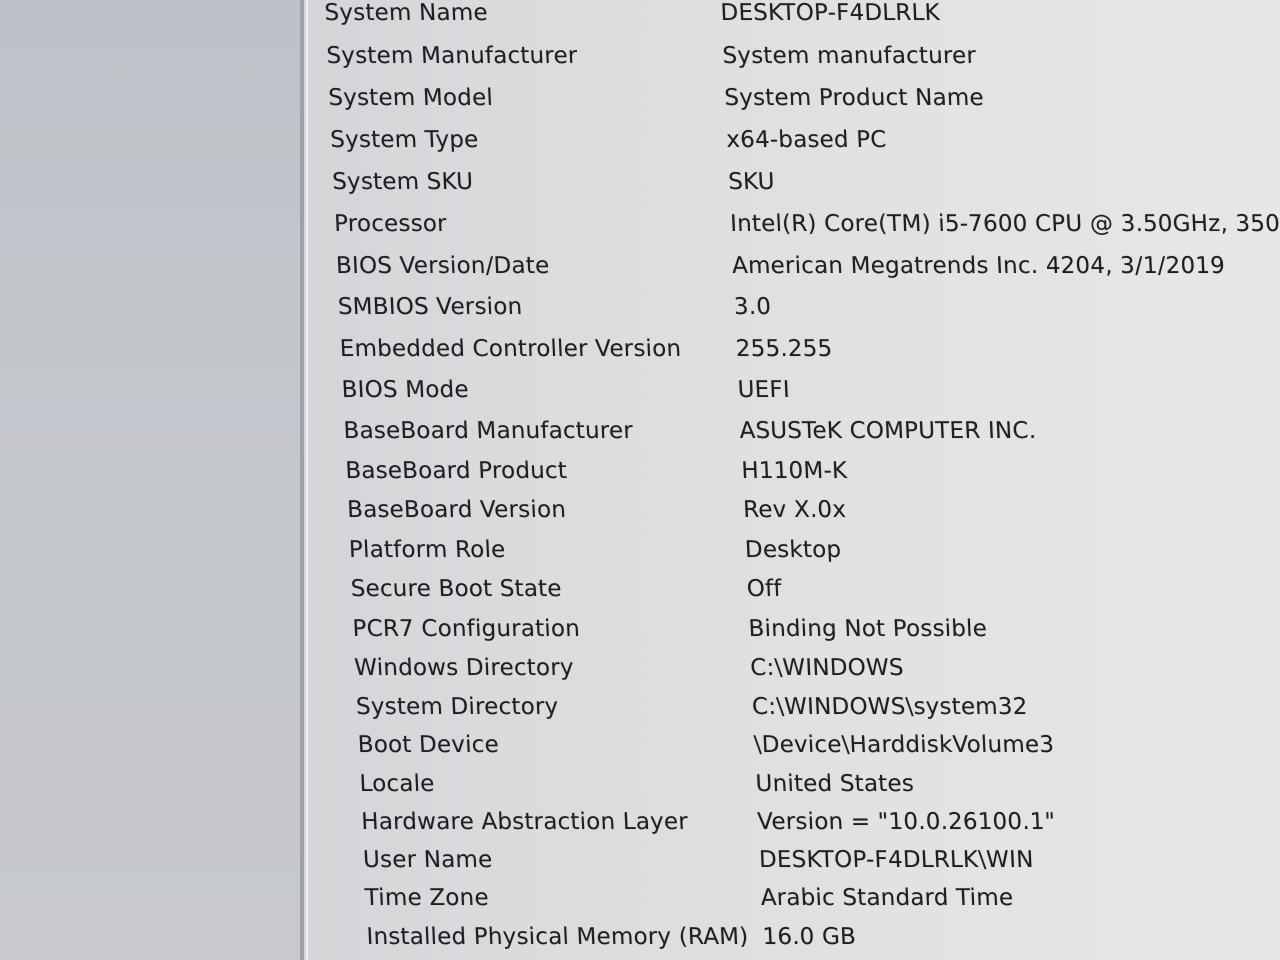 This screenshot has width=1280, height=960. Describe the element at coordinates (890, 707) in the screenshot. I see `value-cell: C:\WINDOWS\system32` at that location.